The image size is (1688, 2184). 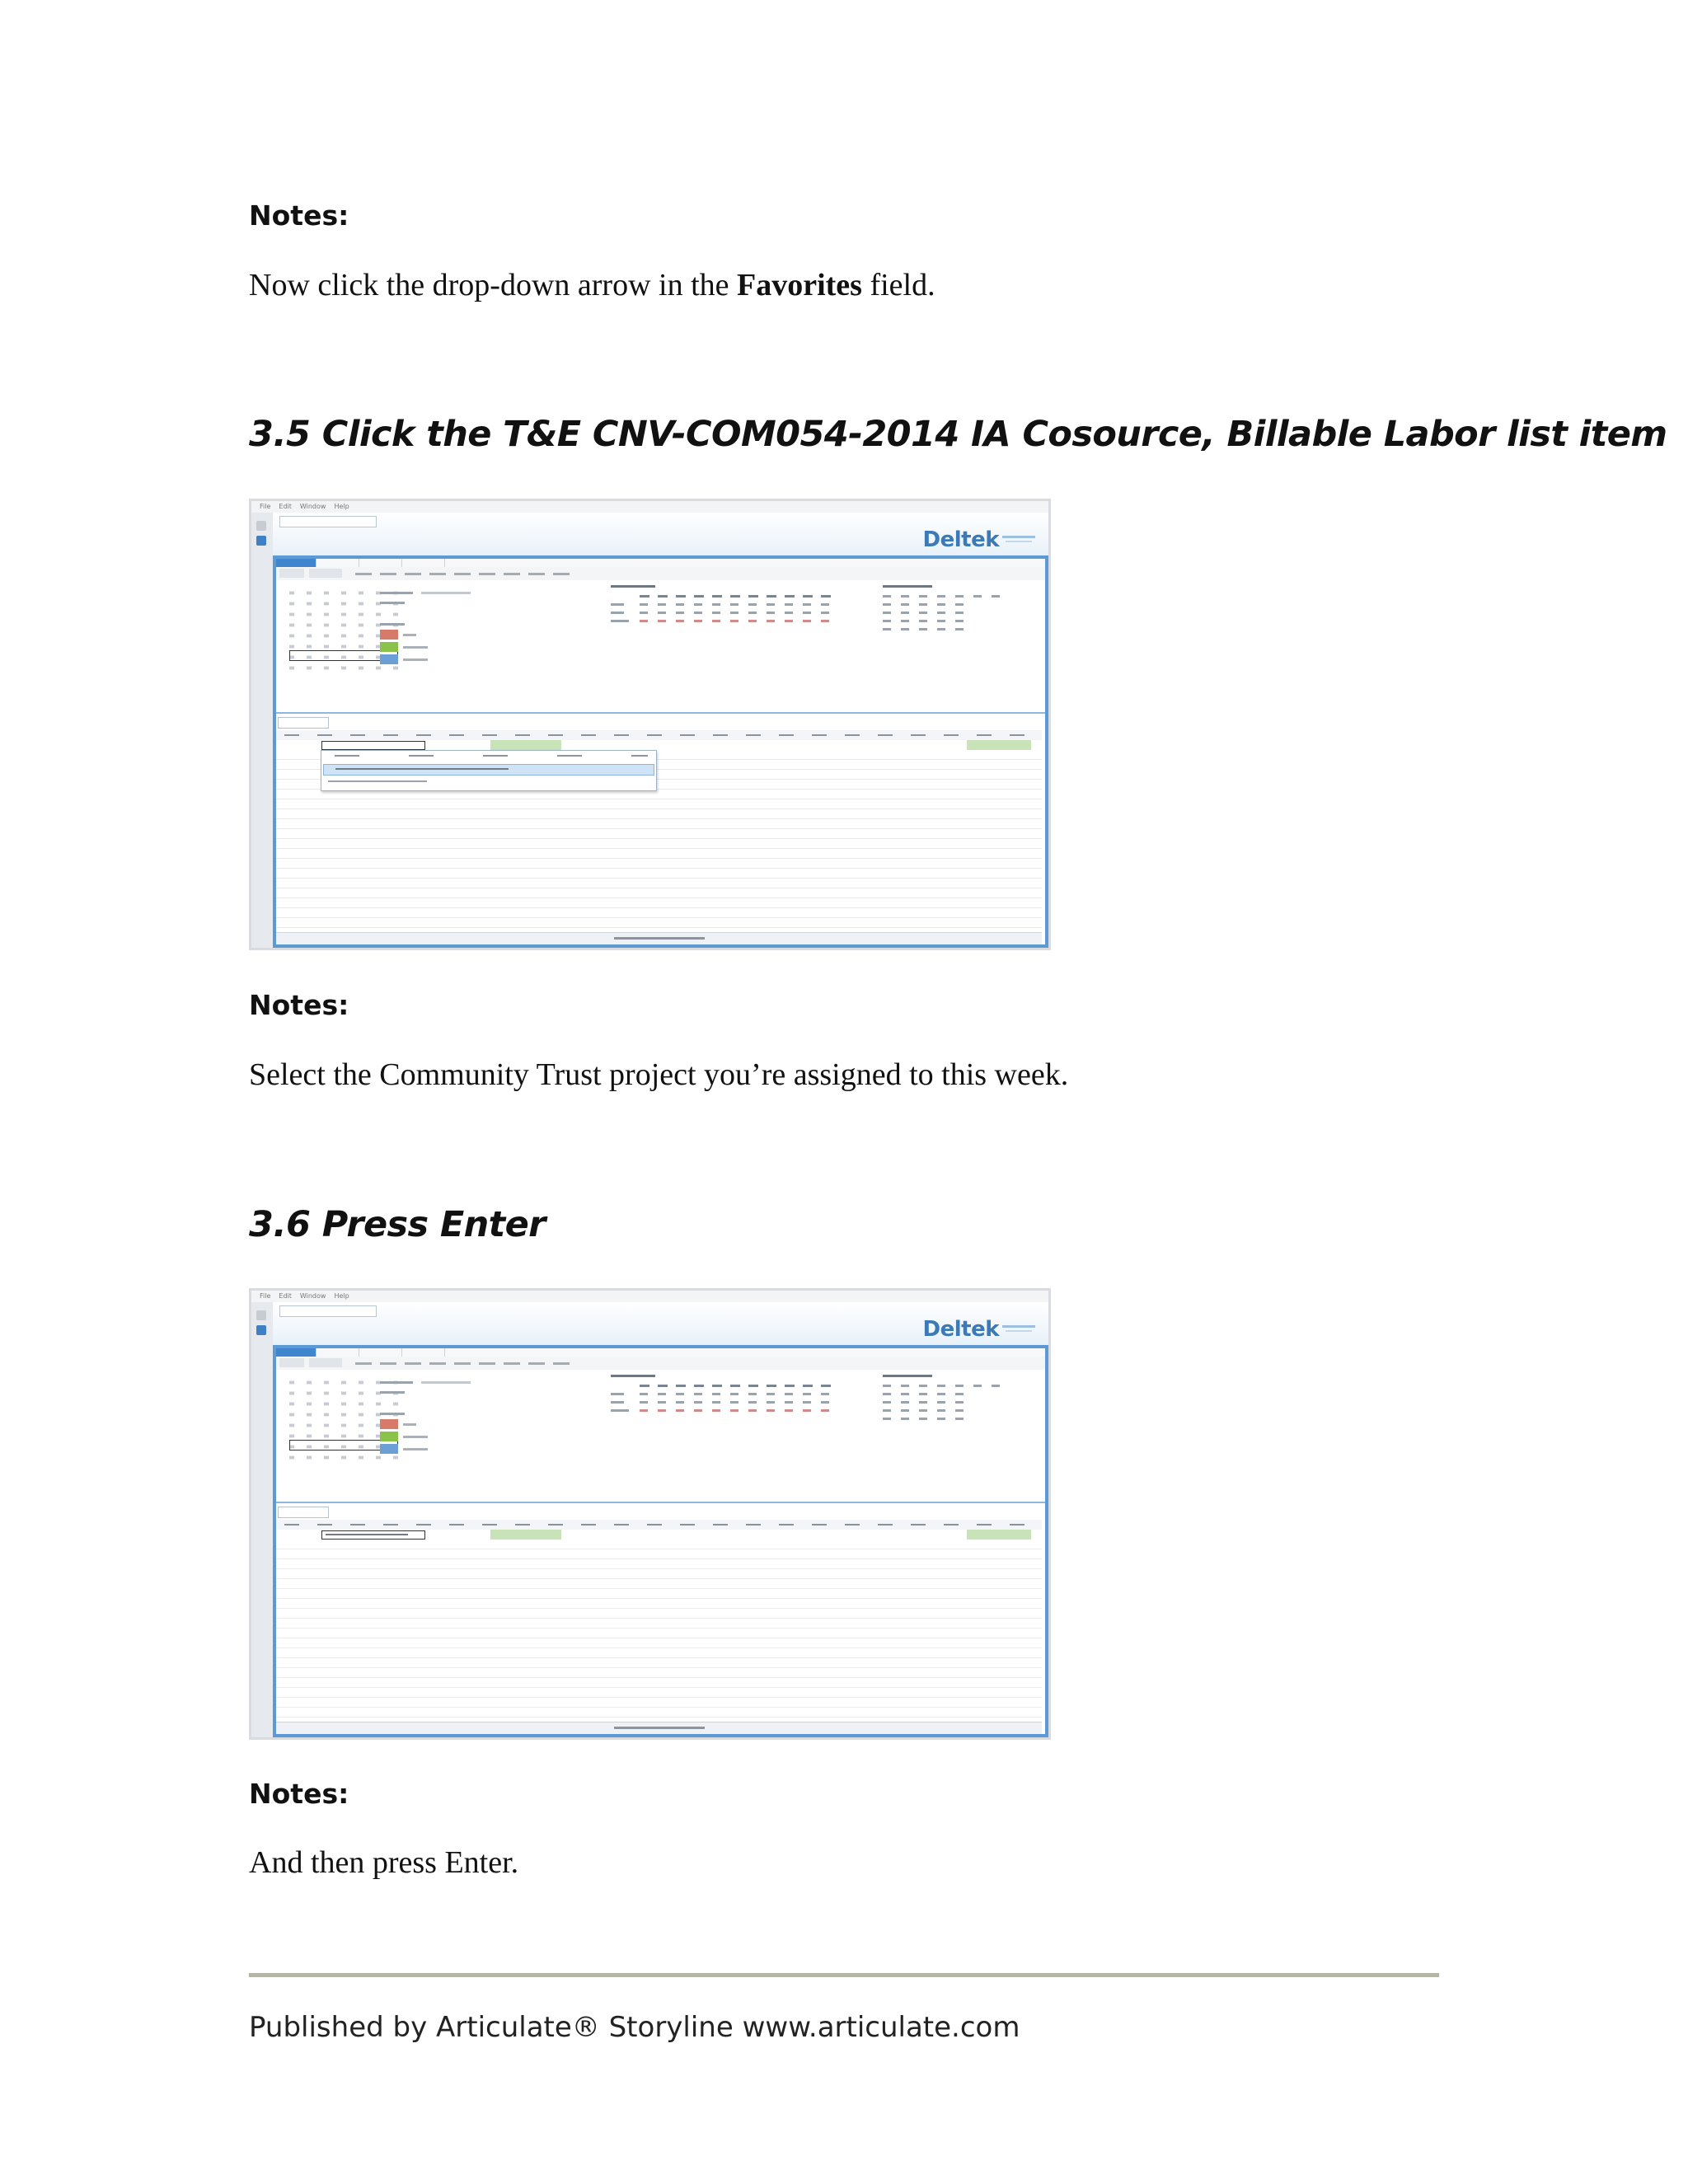 What do you see at coordinates (661, 1324) in the screenshot?
I see `app-header: Deltek` at bounding box center [661, 1324].